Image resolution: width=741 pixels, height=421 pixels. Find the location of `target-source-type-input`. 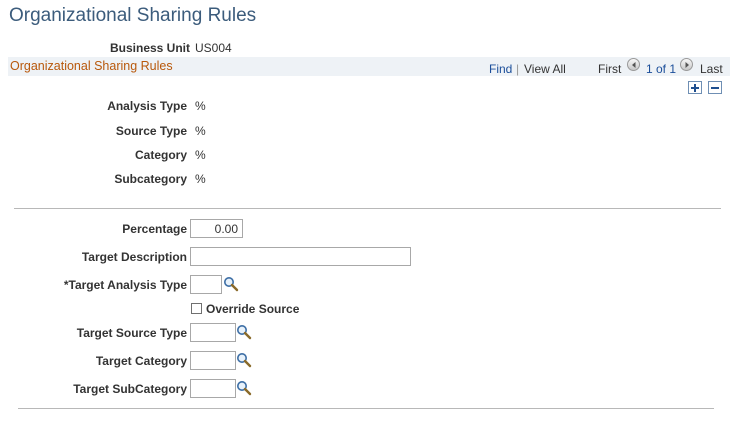

target-source-type-input is located at coordinates (213, 332).